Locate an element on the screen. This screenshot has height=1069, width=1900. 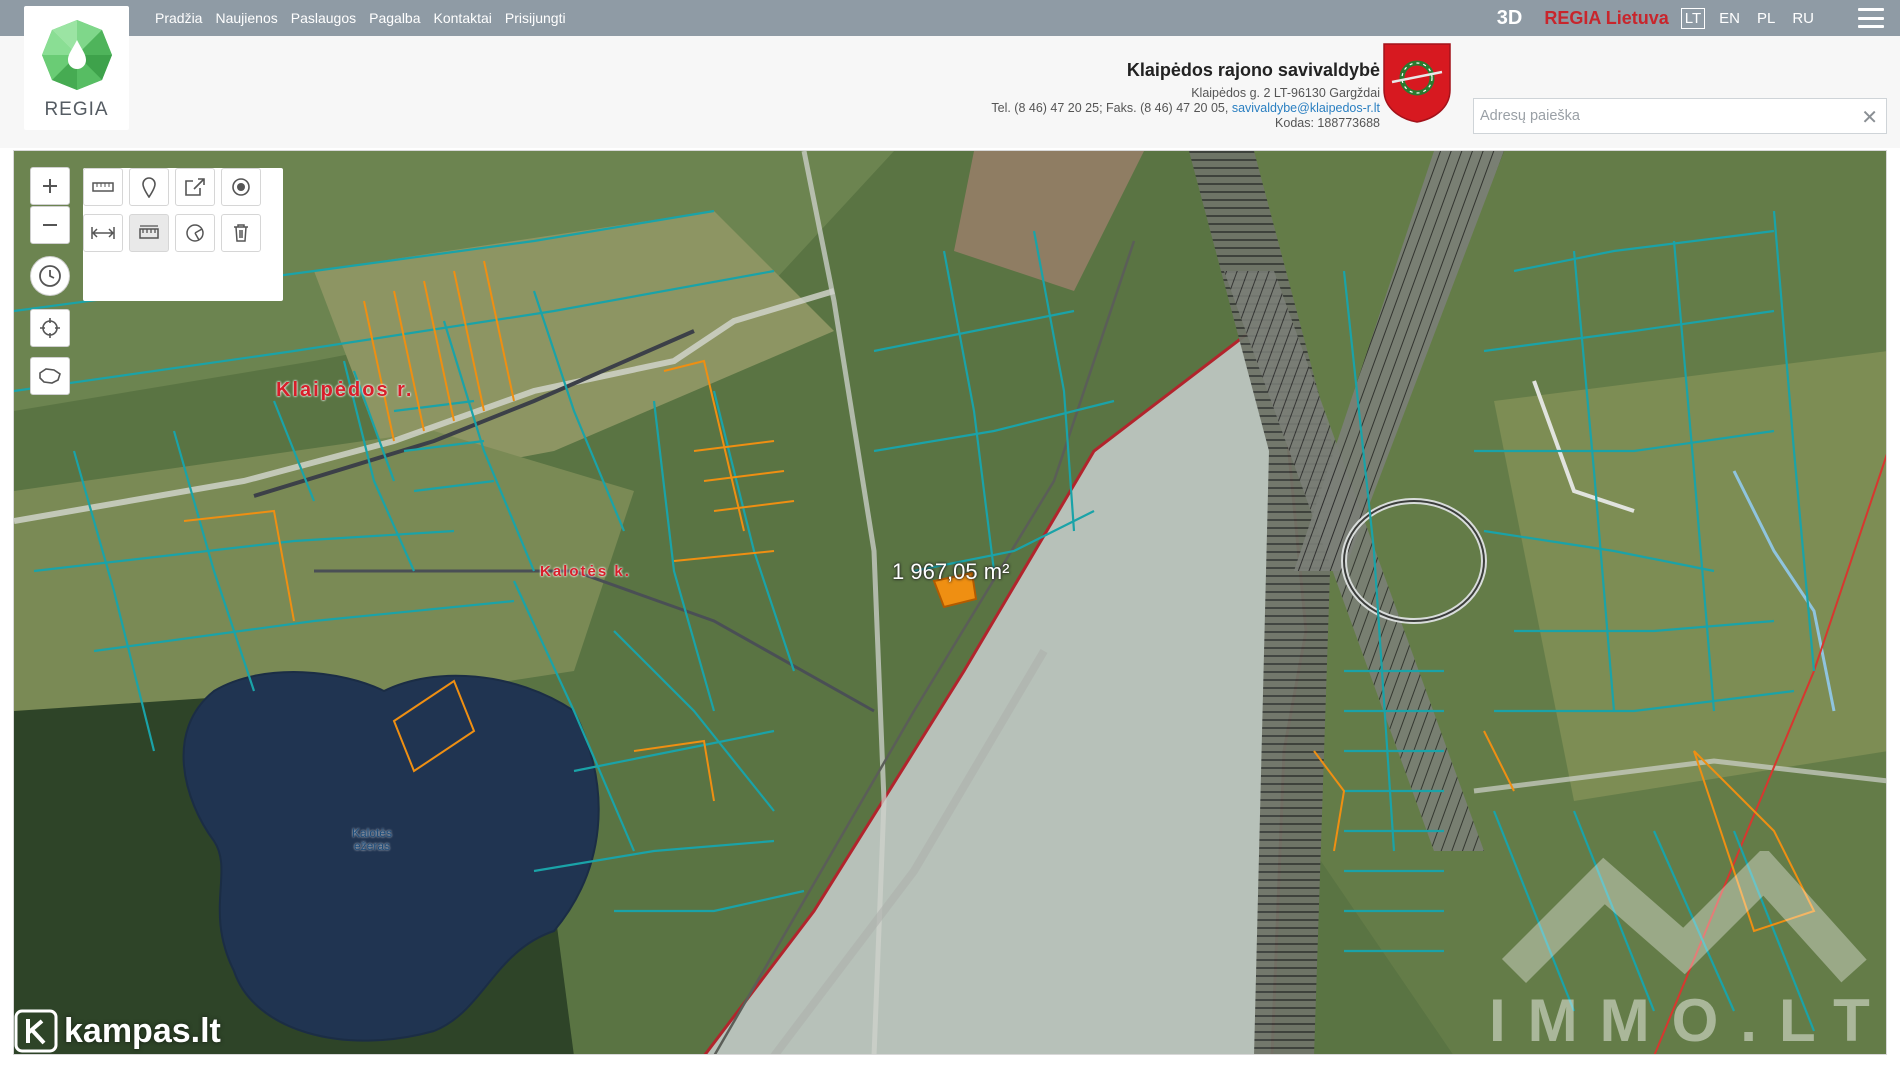
delete-measurements-button is located at coordinates (241, 233).